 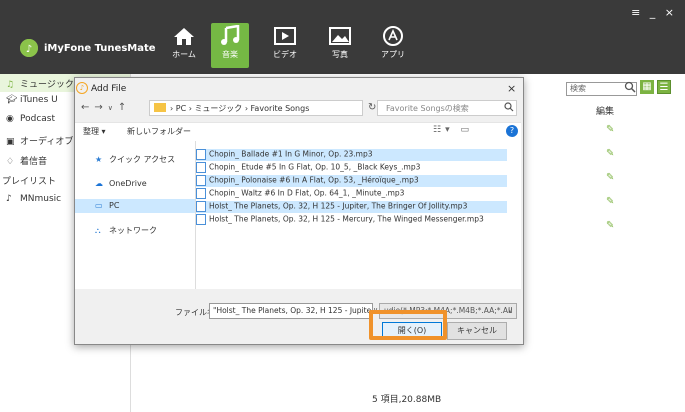 I want to click on close-button: ×, so click(x=511, y=88).